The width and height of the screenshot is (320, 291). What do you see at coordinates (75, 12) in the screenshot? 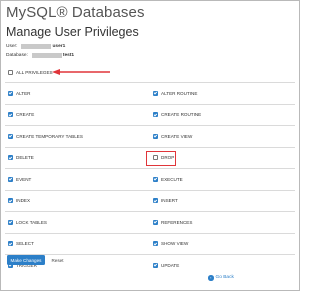
I see `app-title: MySQL® Databases` at bounding box center [75, 12].